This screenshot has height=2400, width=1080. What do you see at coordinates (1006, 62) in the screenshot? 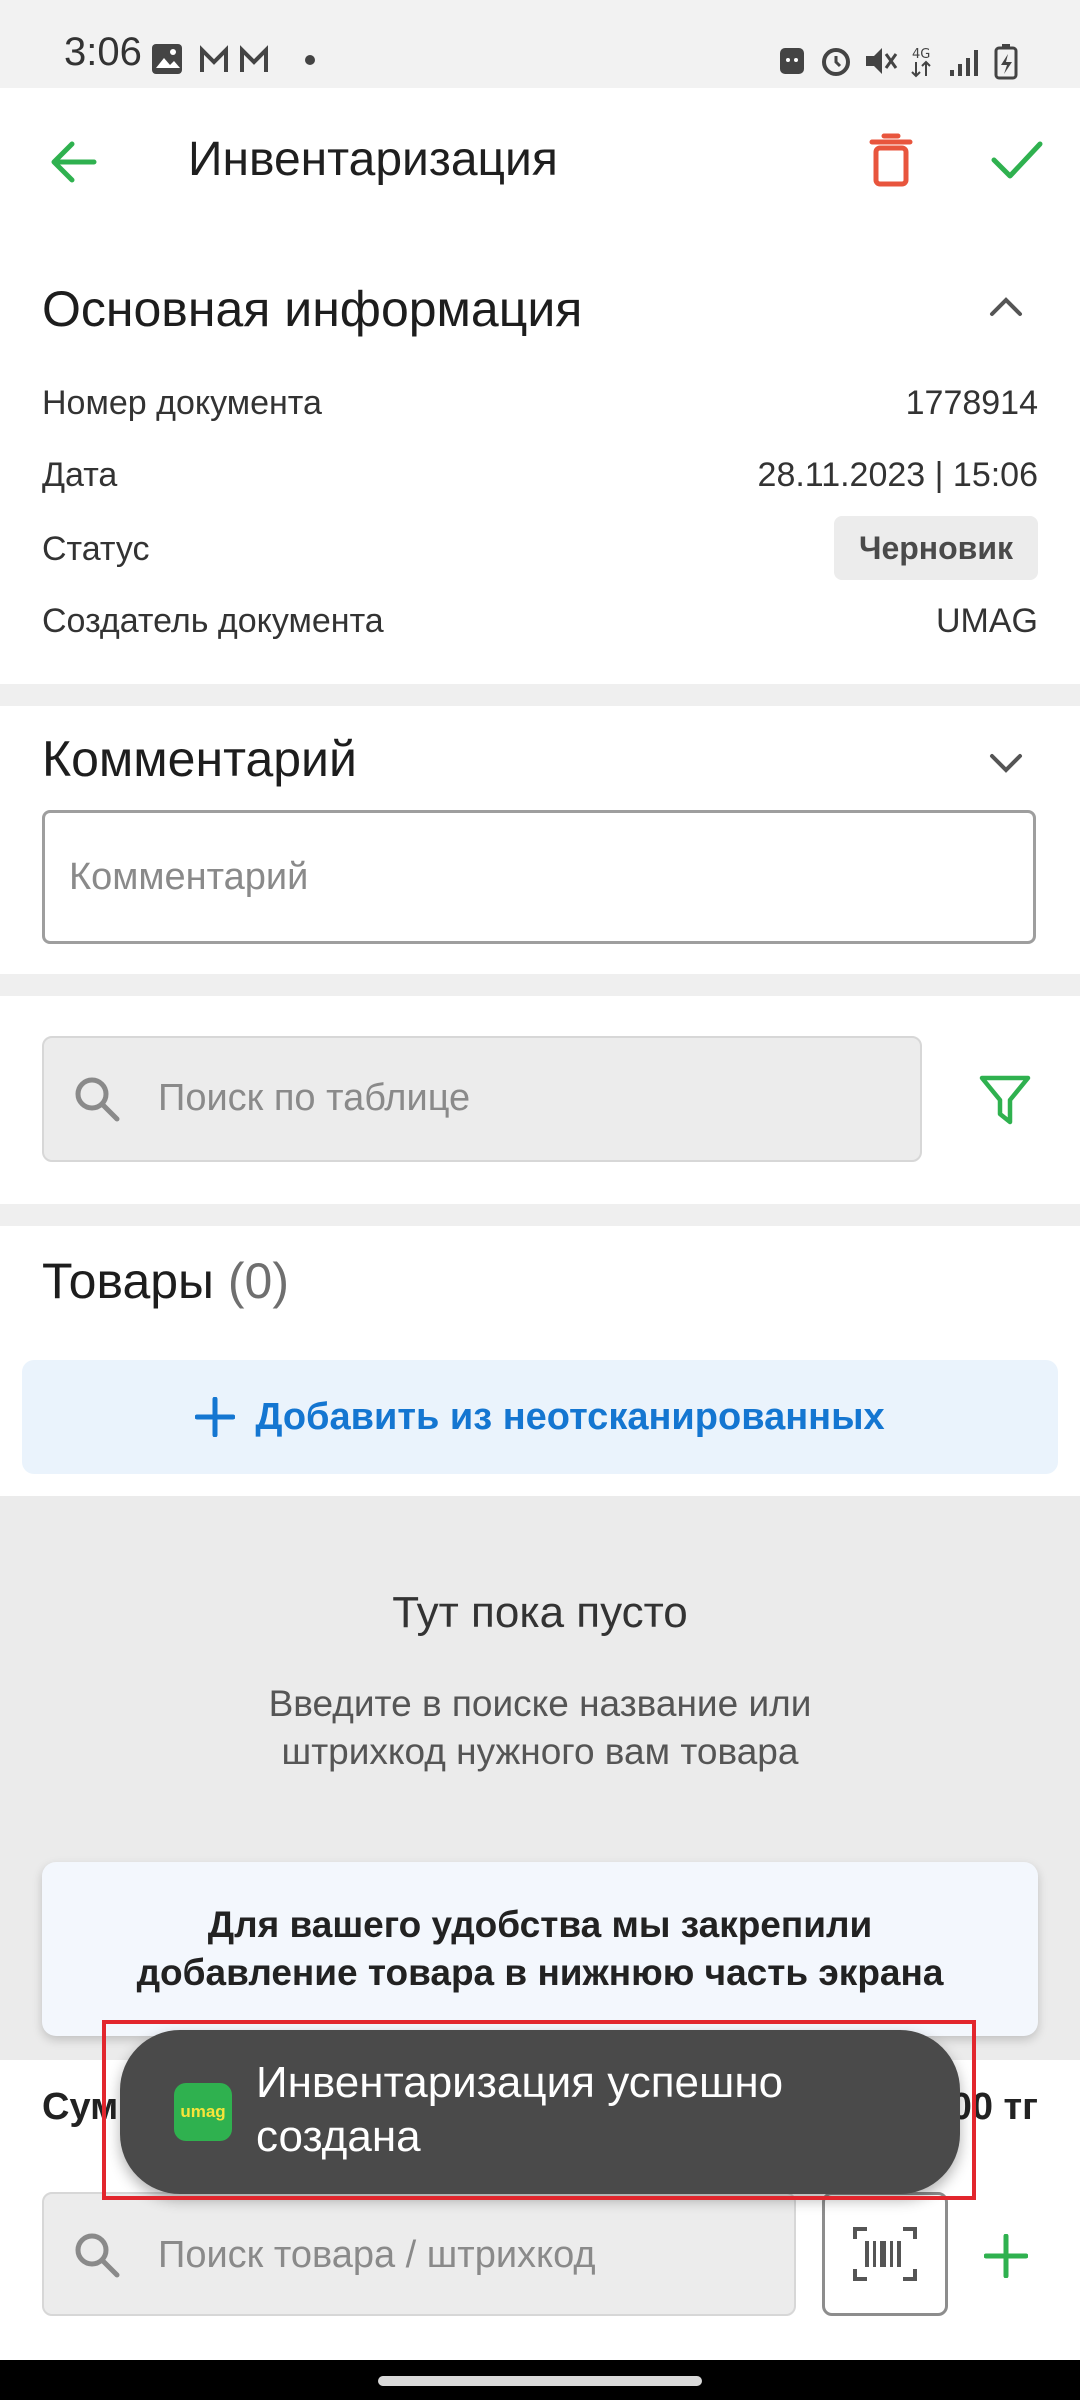
I see `battery-charging-icon` at bounding box center [1006, 62].